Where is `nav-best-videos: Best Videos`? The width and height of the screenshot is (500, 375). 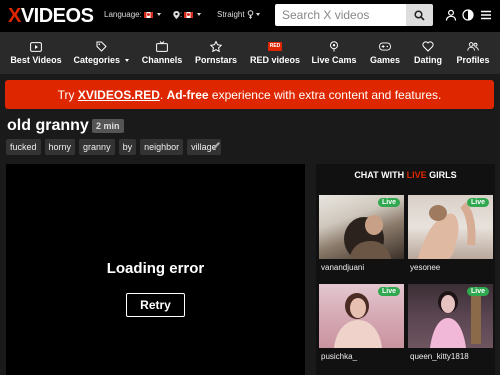 nav-best-videos: Best Videos is located at coordinates (36, 53).